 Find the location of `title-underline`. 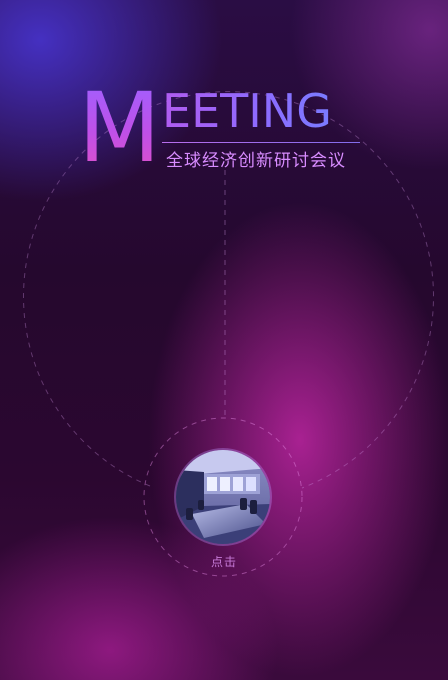

title-underline is located at coordinates (261, 142).